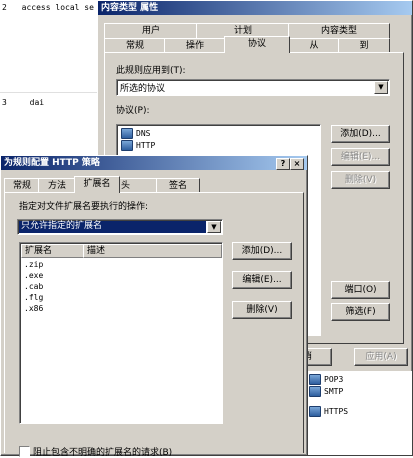 This screenshot has height=458, width=413. I want to click on list-item: .x86, so click(33, 308).